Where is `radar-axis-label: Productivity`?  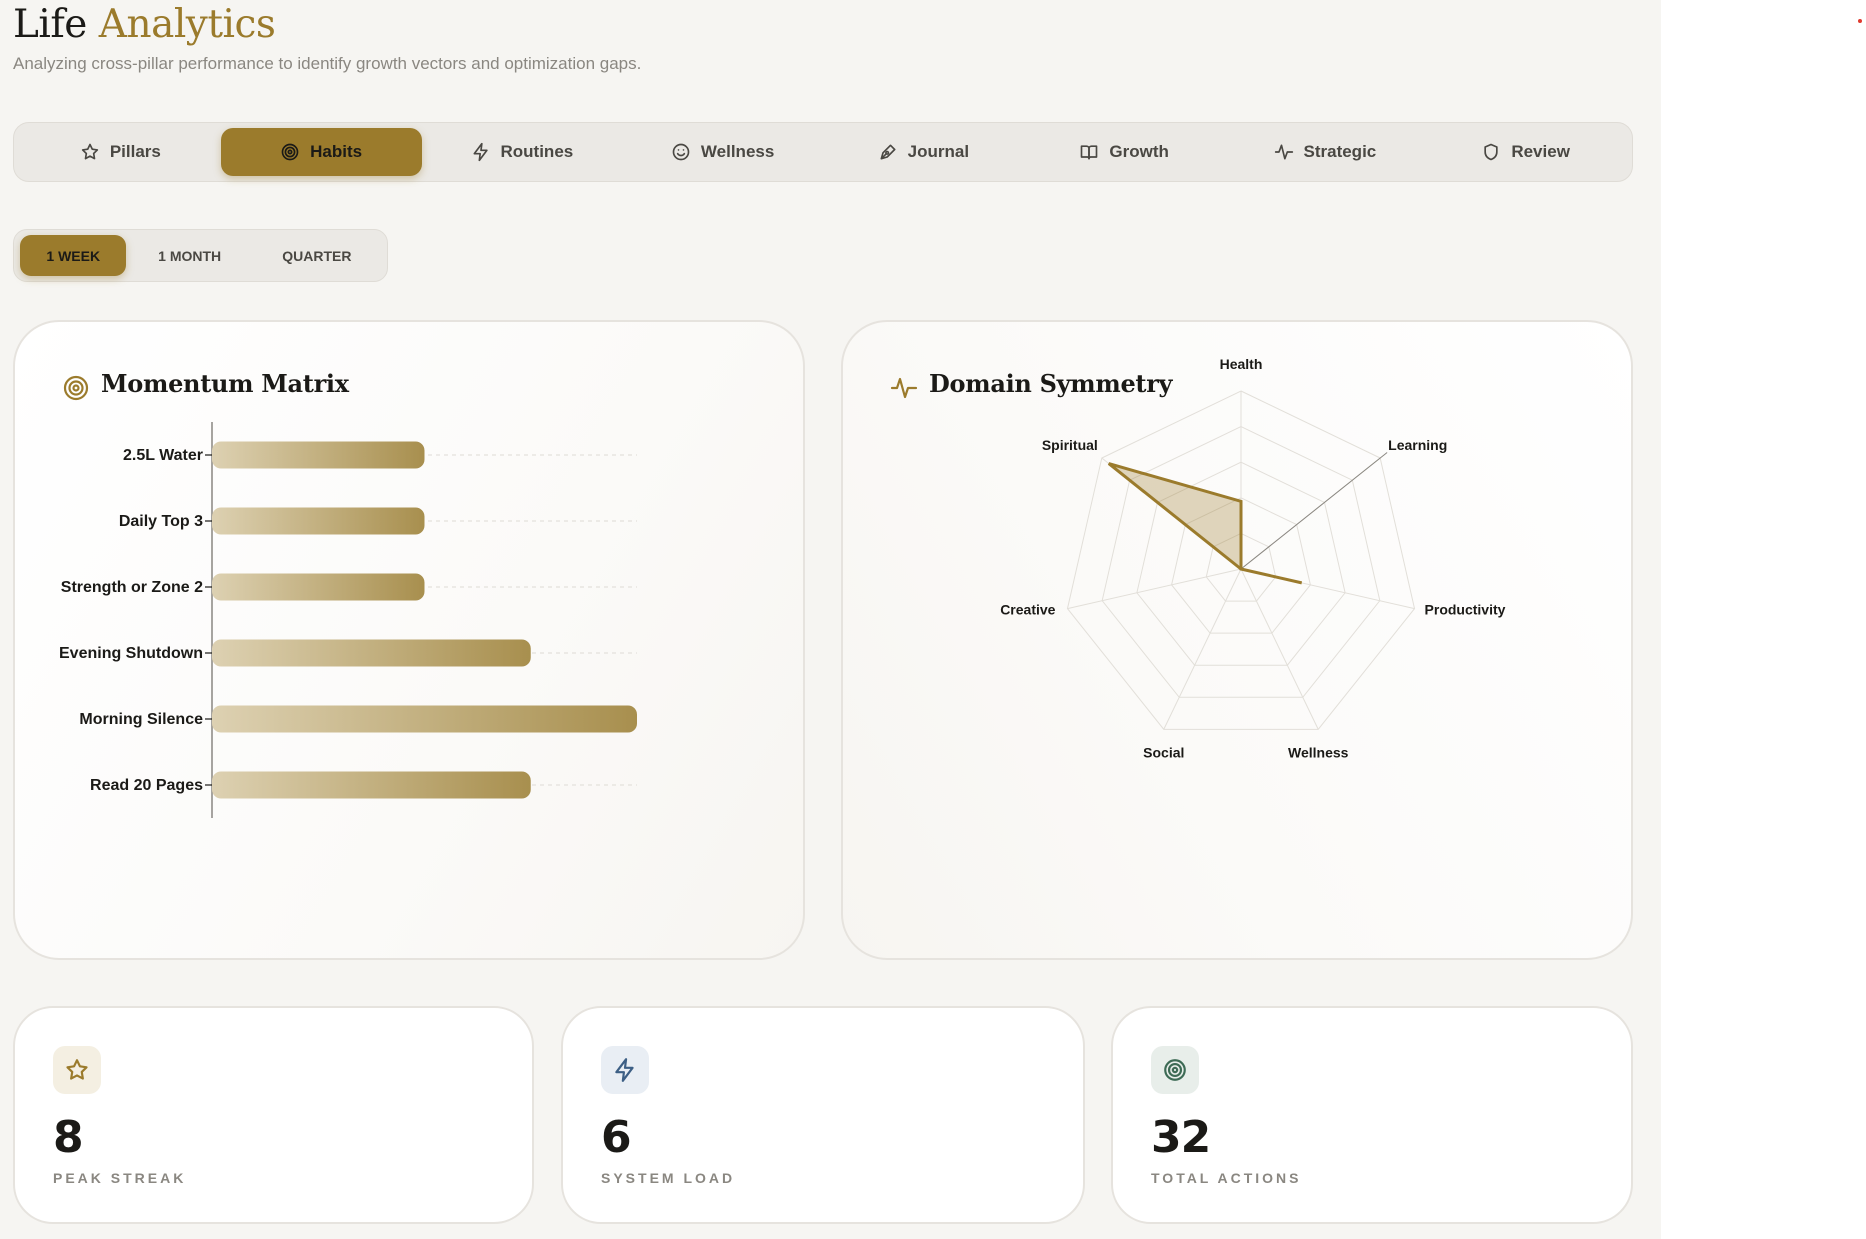 radar-axis-label: Productivity is located at coordinates (1465, 610).